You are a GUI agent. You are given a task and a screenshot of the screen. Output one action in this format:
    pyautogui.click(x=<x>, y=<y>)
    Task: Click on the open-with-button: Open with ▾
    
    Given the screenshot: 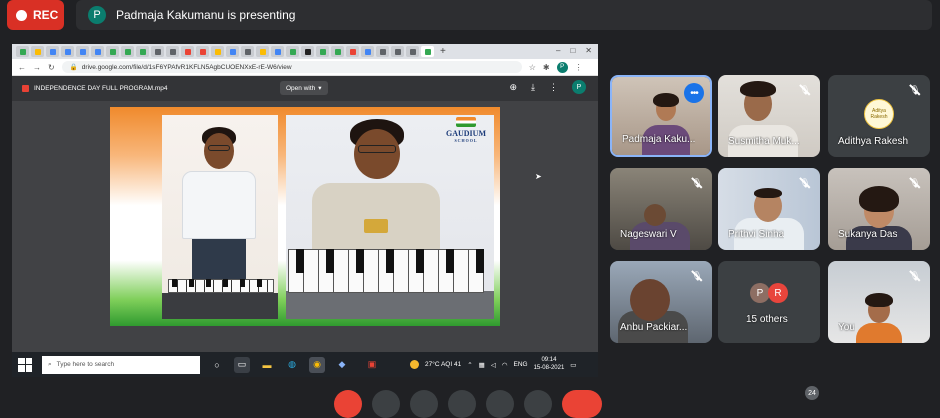 What is the action you would take?
    pyautogui.click(x=304, y=88)
    